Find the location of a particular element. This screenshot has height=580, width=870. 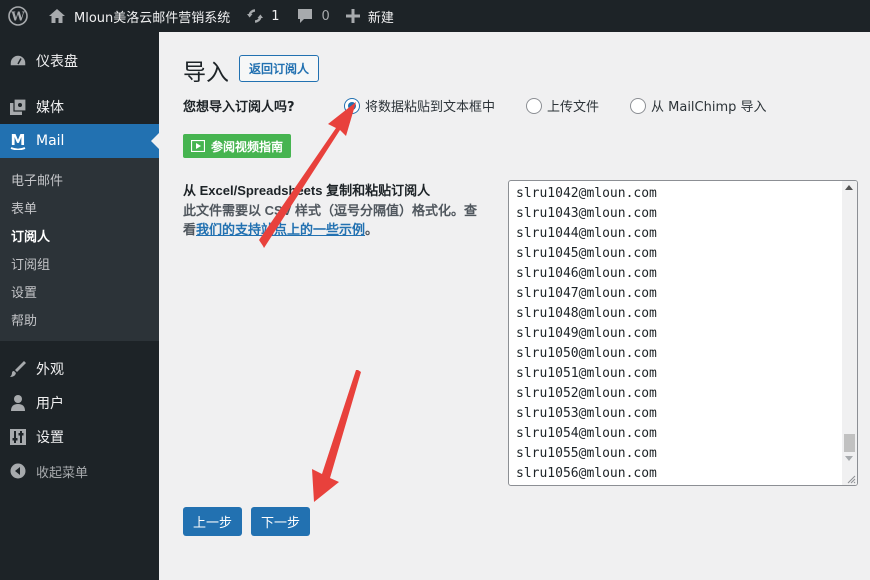

settings-sliders-icon is located at coordinates (18, 437).